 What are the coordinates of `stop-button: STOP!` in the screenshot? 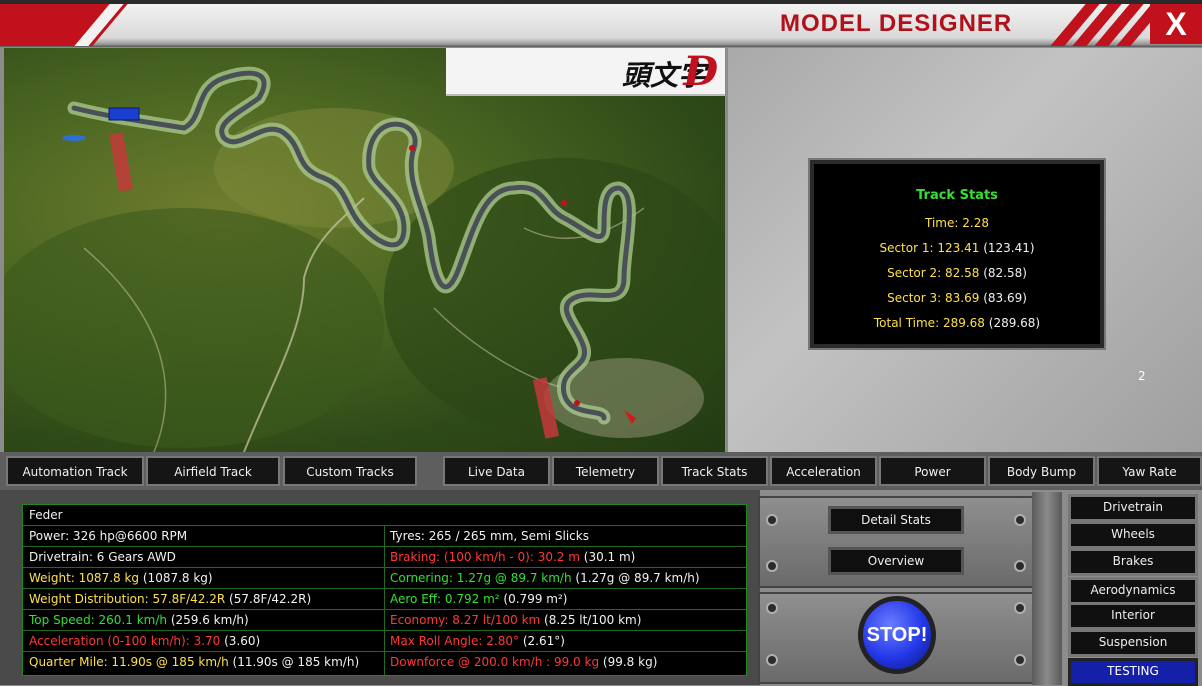 It's located at (897, 635).